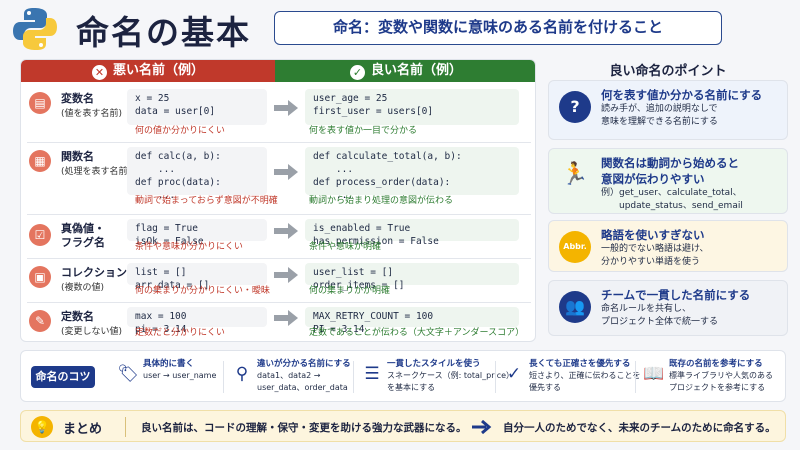 This screenshot has height=450, width=800. What do you see at coordinates (668, 71) in the screenshot?
I see `points-title: 良い命名のポイント` at bounding box center [668, 71].